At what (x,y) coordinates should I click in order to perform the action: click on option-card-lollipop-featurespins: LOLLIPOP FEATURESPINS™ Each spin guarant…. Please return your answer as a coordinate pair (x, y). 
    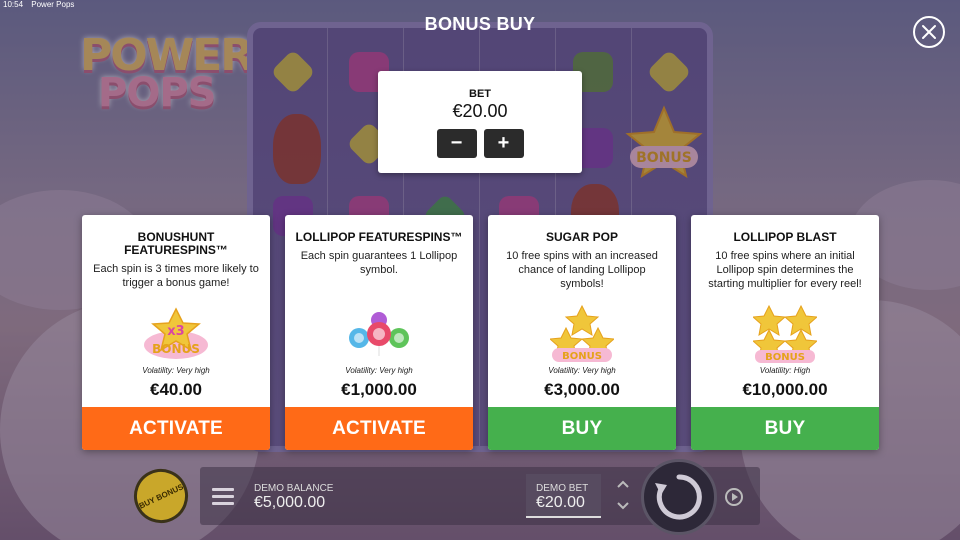
    Looking at the image, I should click on (379, 332).